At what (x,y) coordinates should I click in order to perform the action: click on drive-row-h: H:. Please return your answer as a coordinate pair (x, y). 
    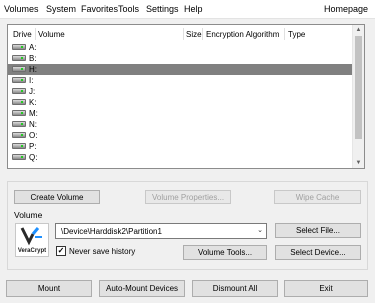
    Looking at the image, I should click on (180, 69).